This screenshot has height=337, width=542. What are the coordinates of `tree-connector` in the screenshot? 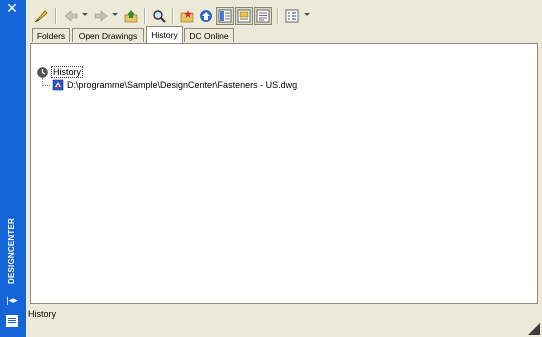 It's located at (46, 85).